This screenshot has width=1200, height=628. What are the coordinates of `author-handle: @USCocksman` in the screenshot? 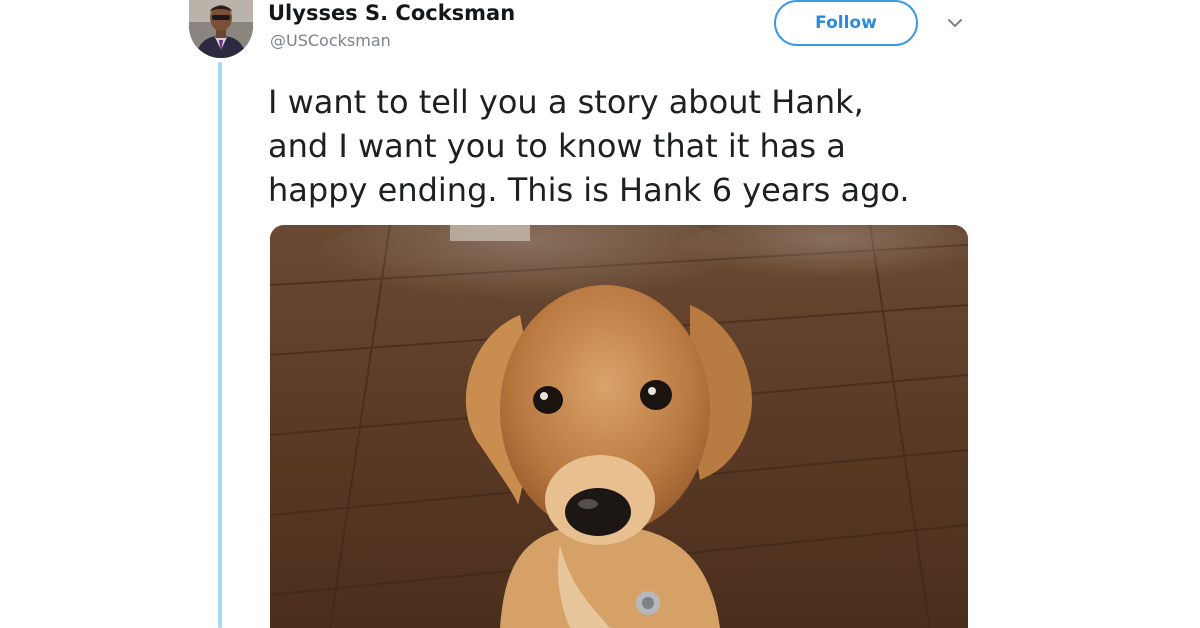 It's located at (330, 41).